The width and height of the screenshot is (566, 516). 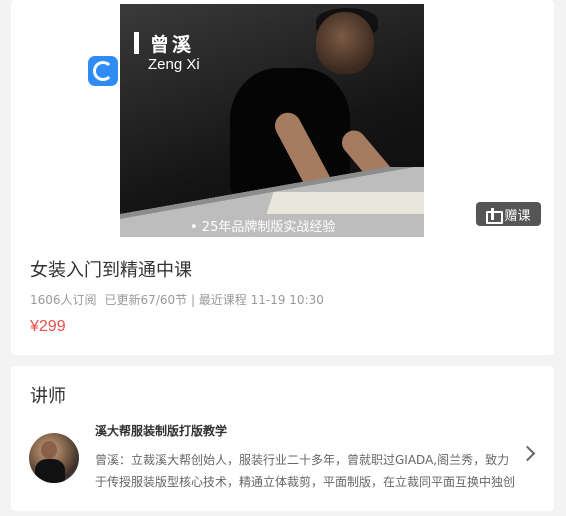 What do you see at coordinates (161, 430) in the screenshot?
I see `teacher-name: 溪大帮服装制版打版教学` at bounding box center [161, 430].